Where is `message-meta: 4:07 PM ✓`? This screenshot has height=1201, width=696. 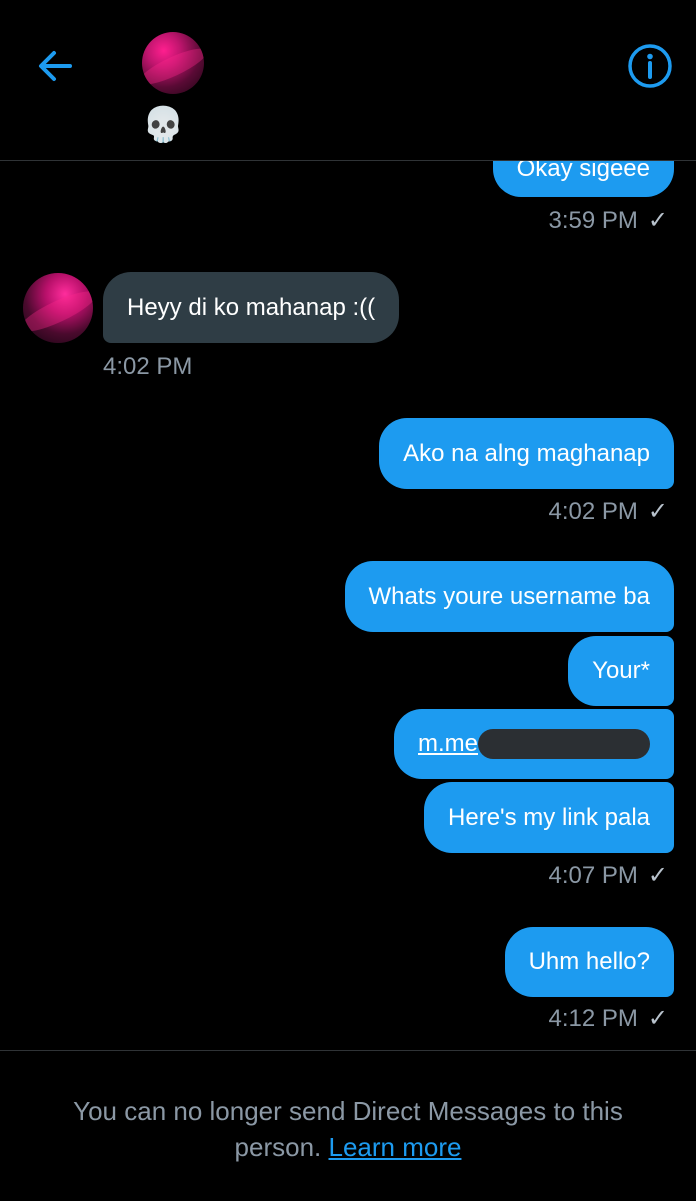 message-meta: 4:07 PM ✓ is located at coordinates (609, 875).